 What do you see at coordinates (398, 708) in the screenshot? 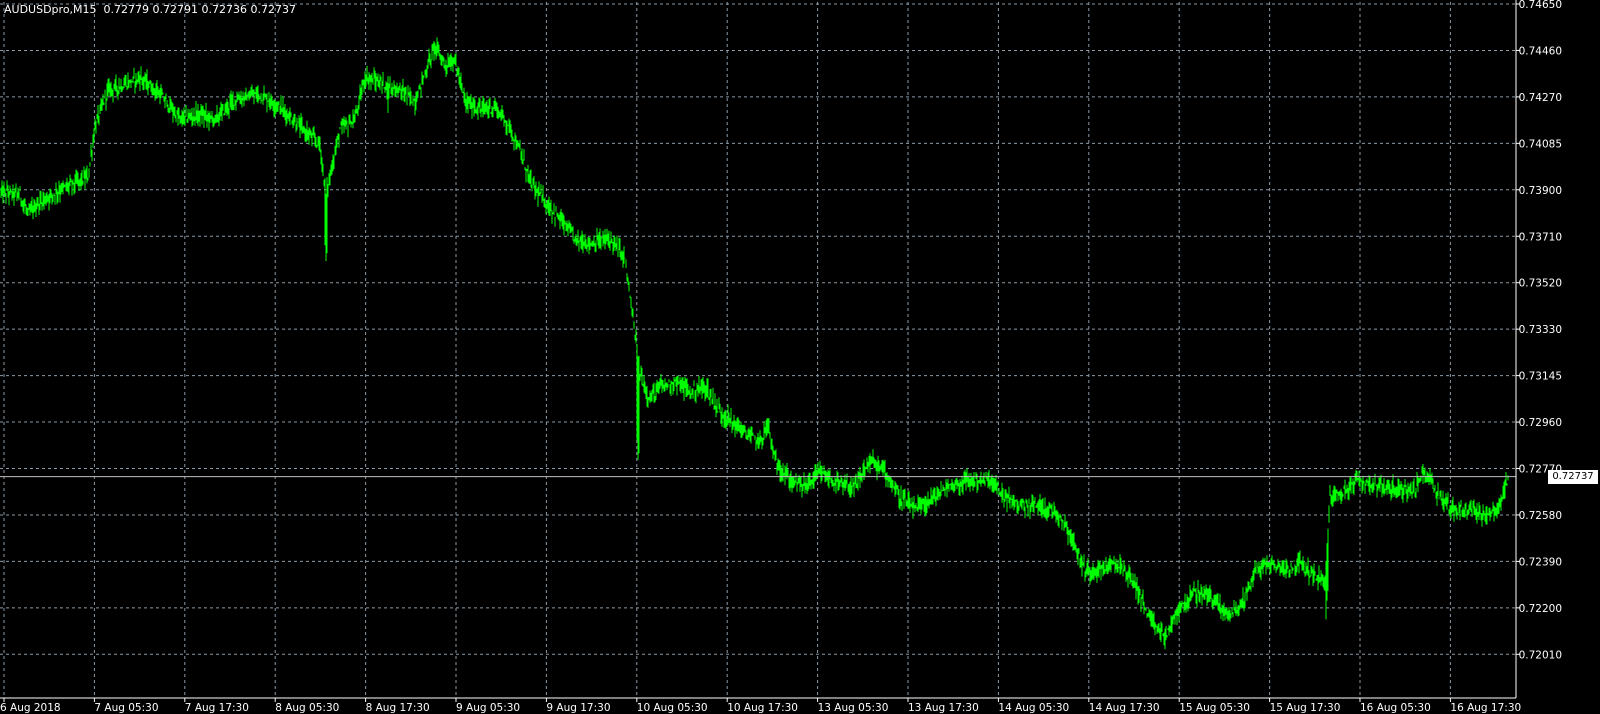
I see `time-axis-label: 8 Aug 17:30` at bounding box center [398, 708].